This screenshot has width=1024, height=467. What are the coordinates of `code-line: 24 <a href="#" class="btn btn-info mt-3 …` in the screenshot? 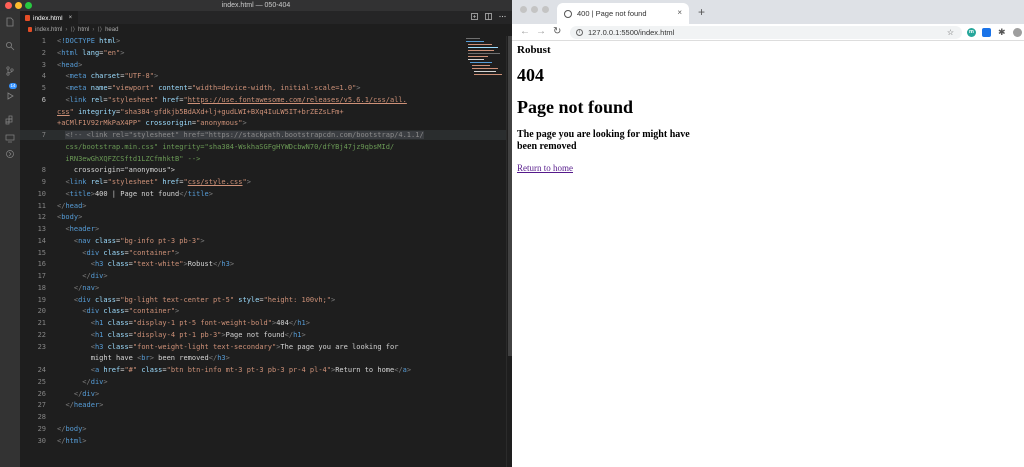 It's located at (263, 370).